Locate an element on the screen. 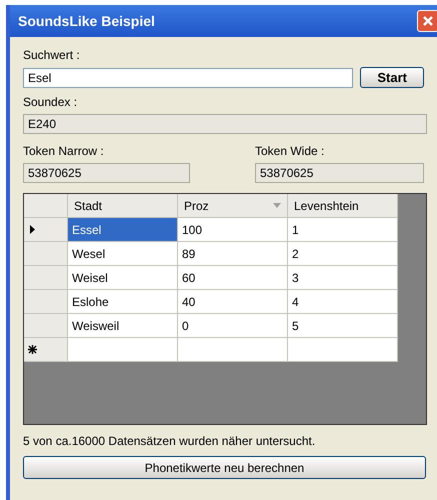 The width and height of the screenshot is (437, 500). table-cell: 40 is located at coordinates (233, 302).